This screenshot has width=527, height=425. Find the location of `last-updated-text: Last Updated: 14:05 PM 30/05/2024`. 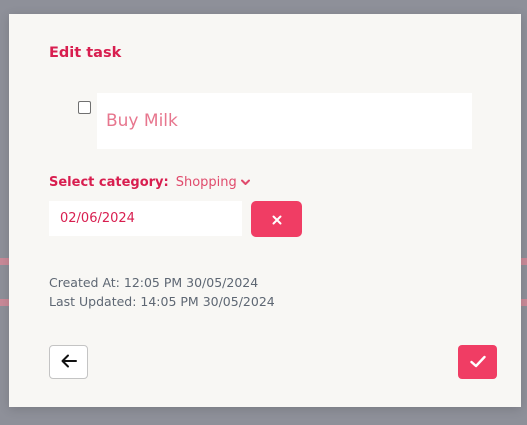

last-updated-text: Last Updated: 14:05 PM 30/05/2024 is located at coordinates (162, 301).